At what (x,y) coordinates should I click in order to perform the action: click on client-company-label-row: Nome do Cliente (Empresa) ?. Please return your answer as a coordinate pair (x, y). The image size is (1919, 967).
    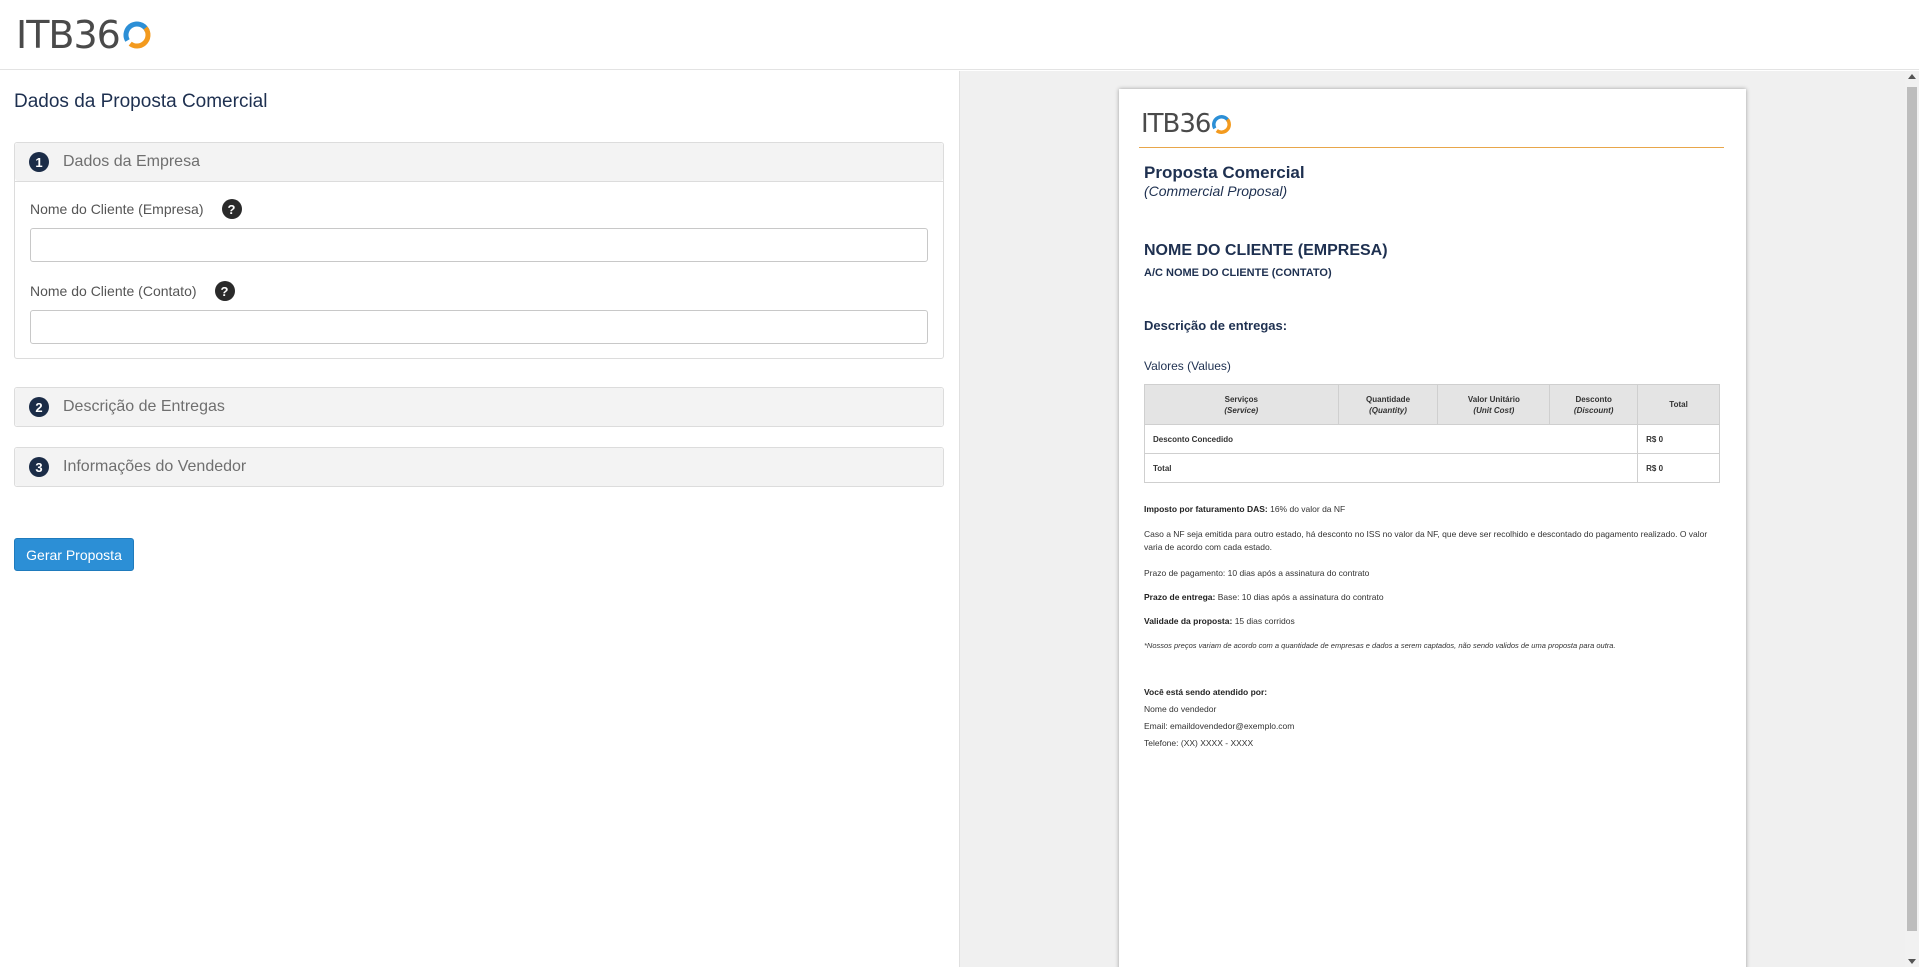
    Looking at the image, I should click on (479, 209).